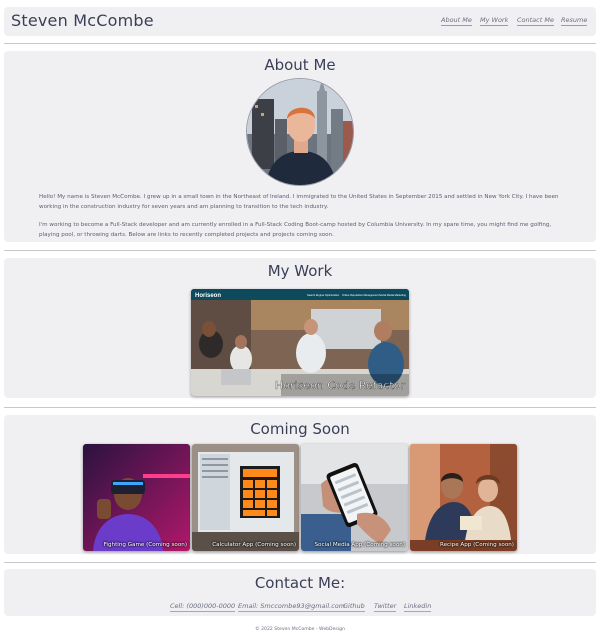 Image resolution: width=600 pixels, height=637 pixels. I want to click on coming-soon-heading: Coming Soon, so click(300, 429).